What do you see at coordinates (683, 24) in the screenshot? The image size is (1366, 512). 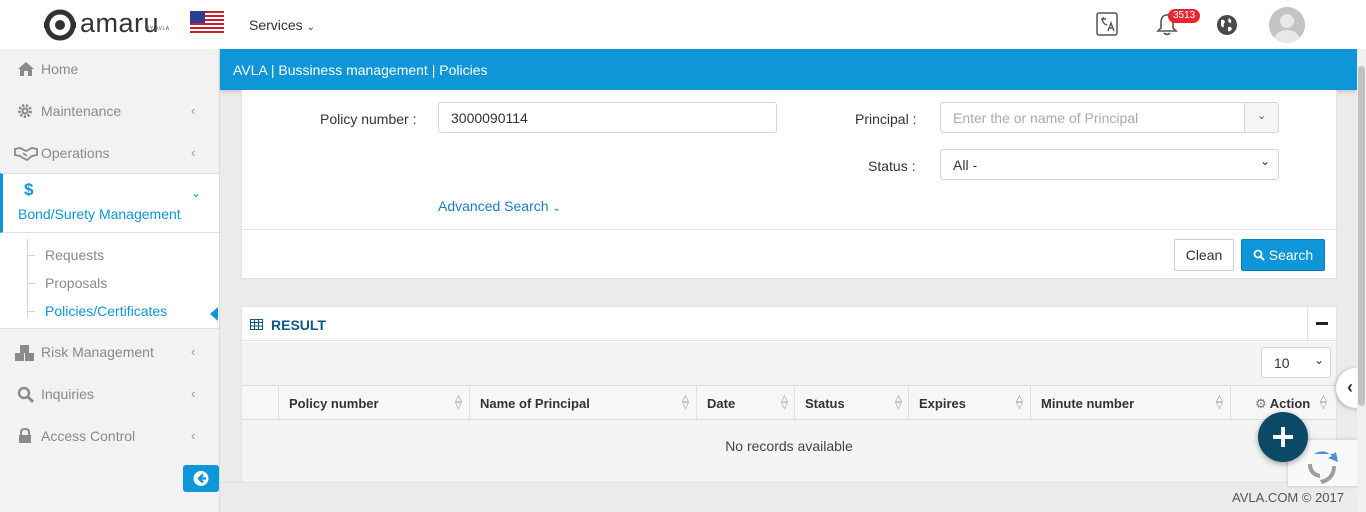 I see `top-bar: amaru BY AVLA Services ⌄ 3513` at bounding box center [683, 24].